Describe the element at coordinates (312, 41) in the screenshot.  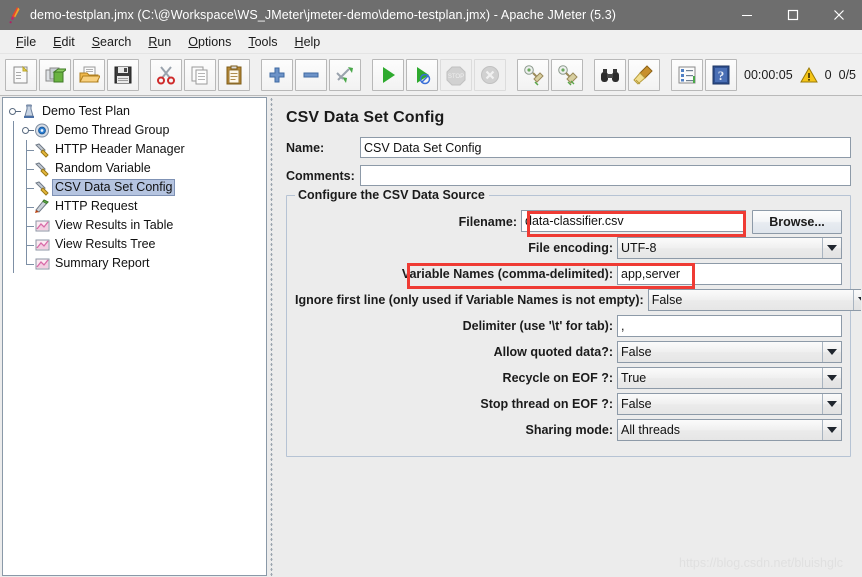
I see `menu-help-rest: elp` at that location.